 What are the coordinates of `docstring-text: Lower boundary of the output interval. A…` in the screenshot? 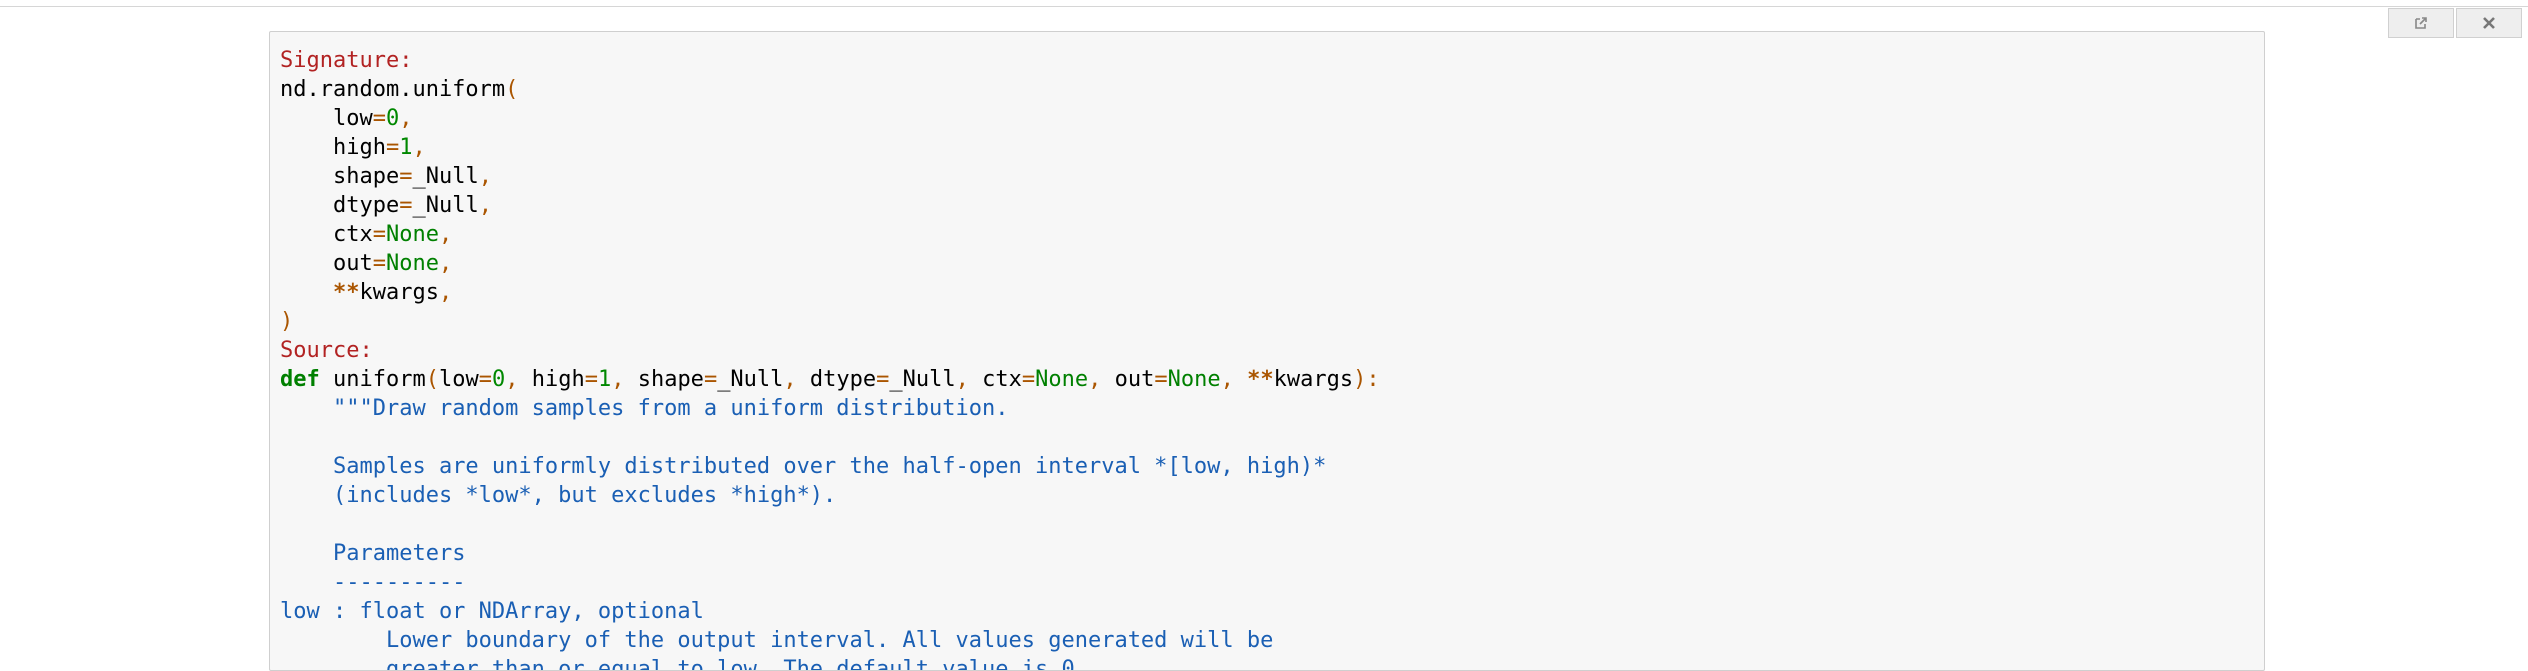 It's located at (803, 640).